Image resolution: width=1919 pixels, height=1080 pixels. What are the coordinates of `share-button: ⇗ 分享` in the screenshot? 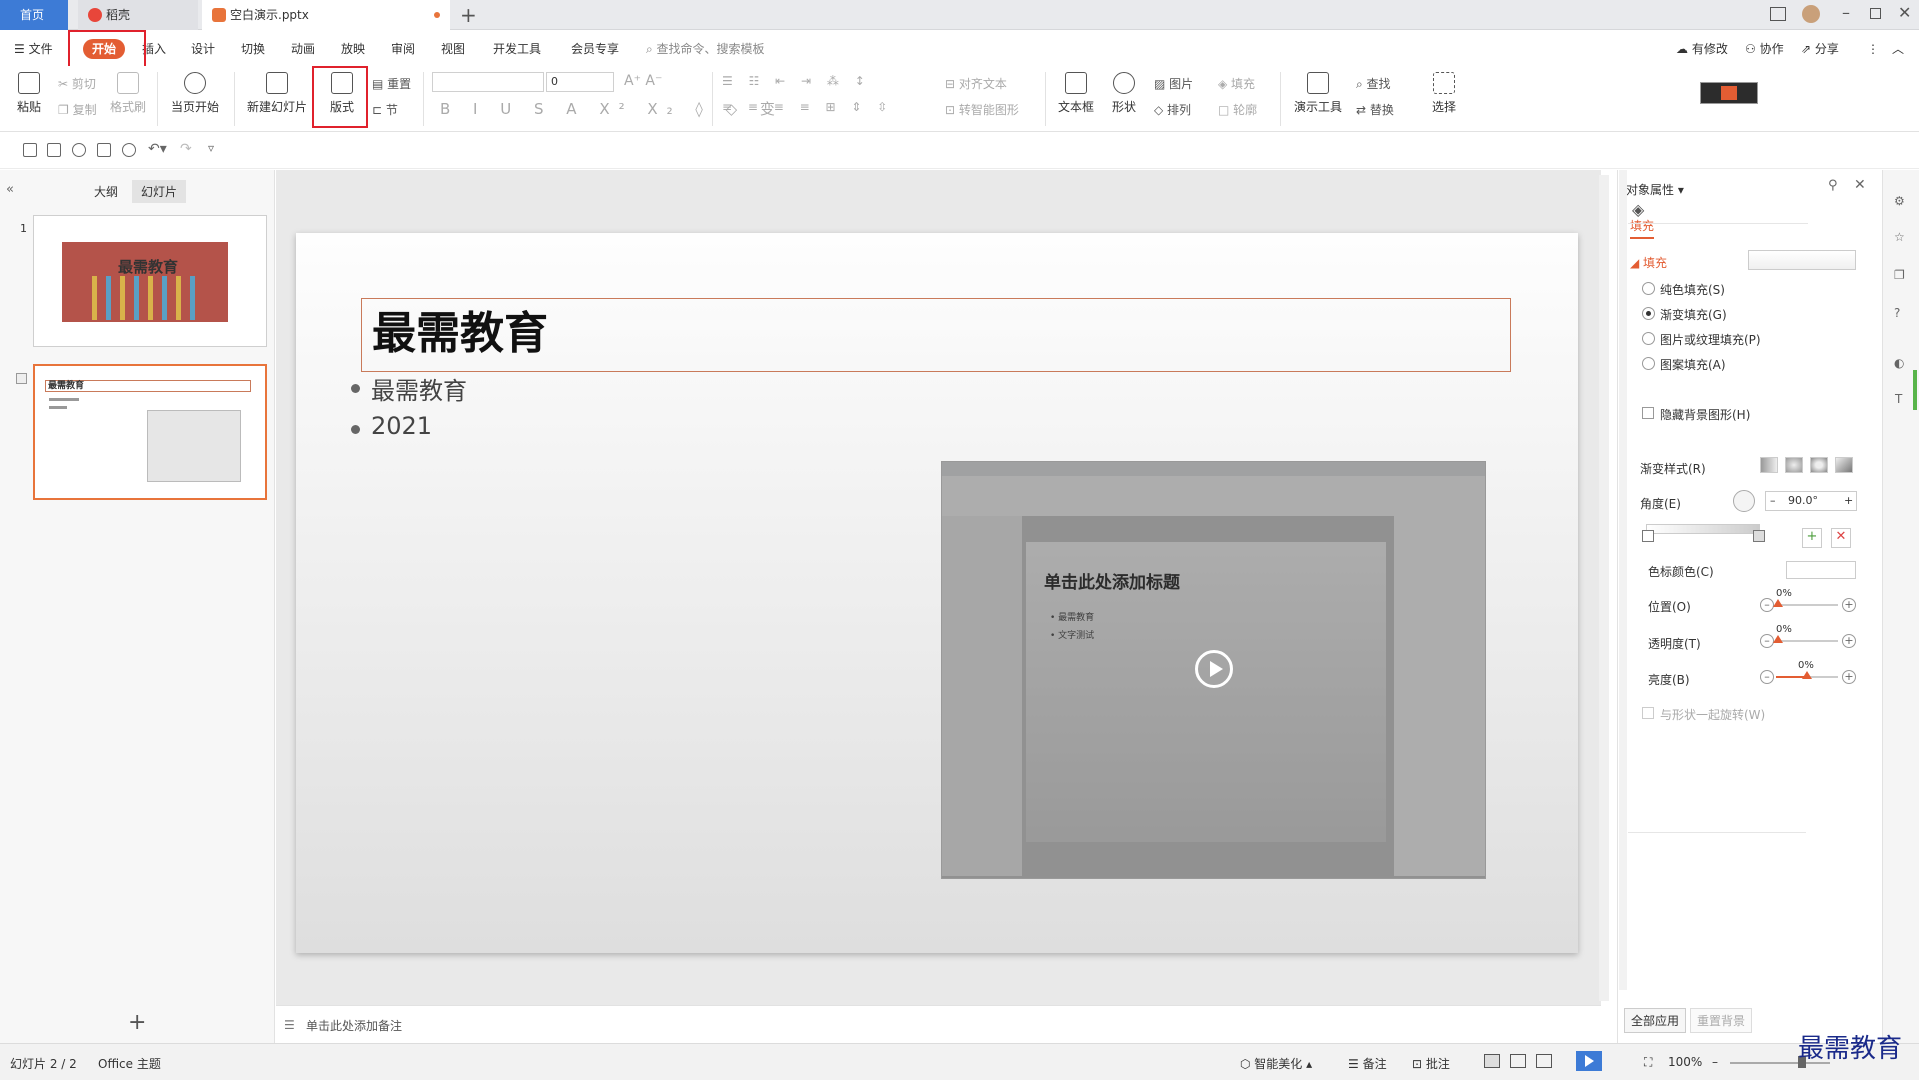 It's located at (1820, 49).